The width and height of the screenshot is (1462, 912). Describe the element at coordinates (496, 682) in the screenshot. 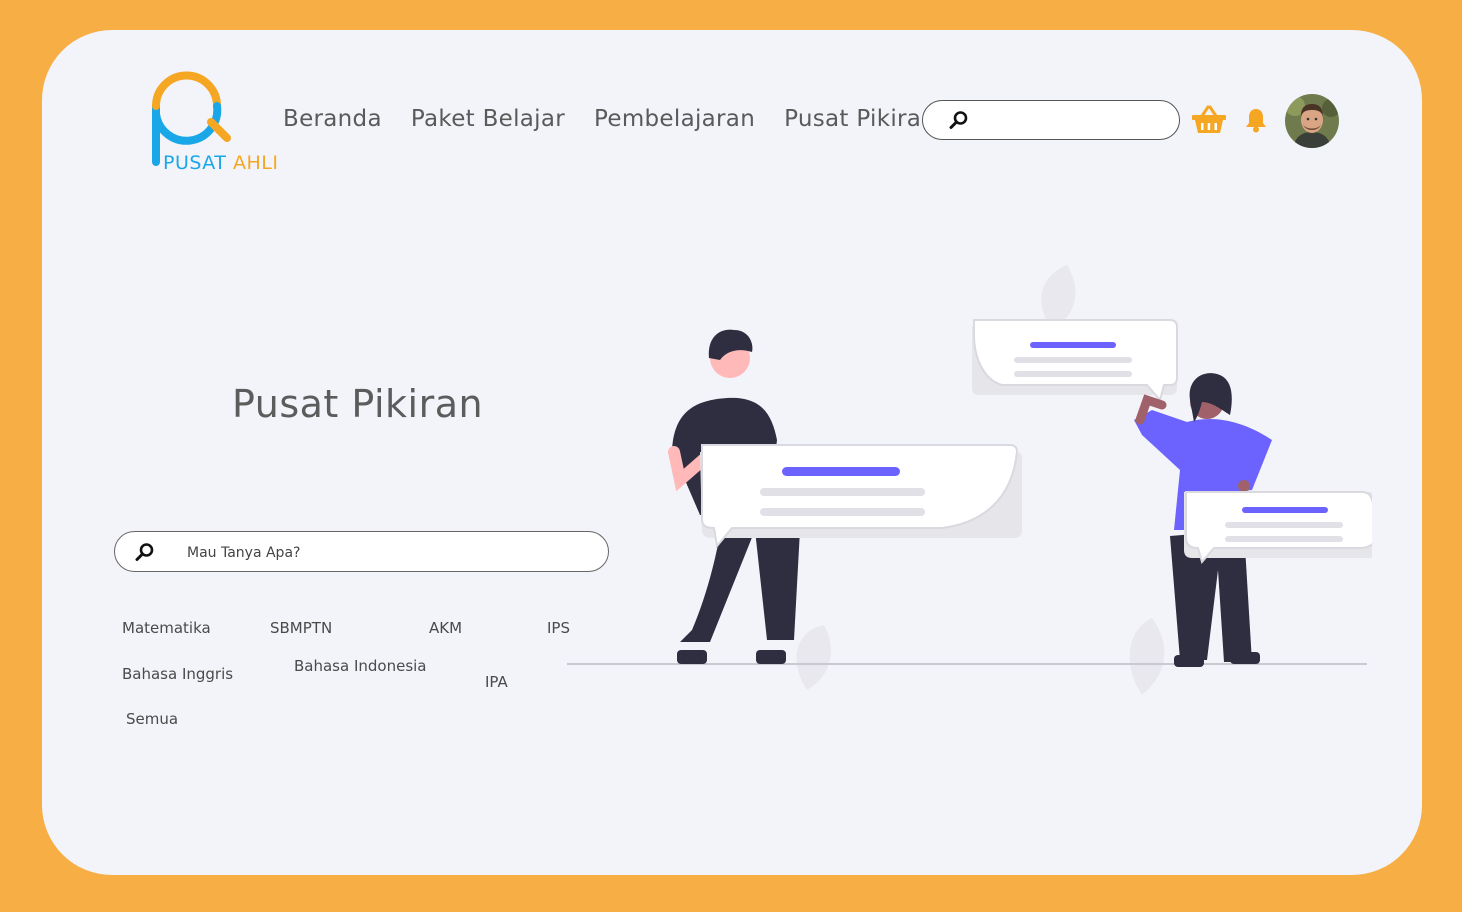

I see `tag-ipa: IPA` at that location.